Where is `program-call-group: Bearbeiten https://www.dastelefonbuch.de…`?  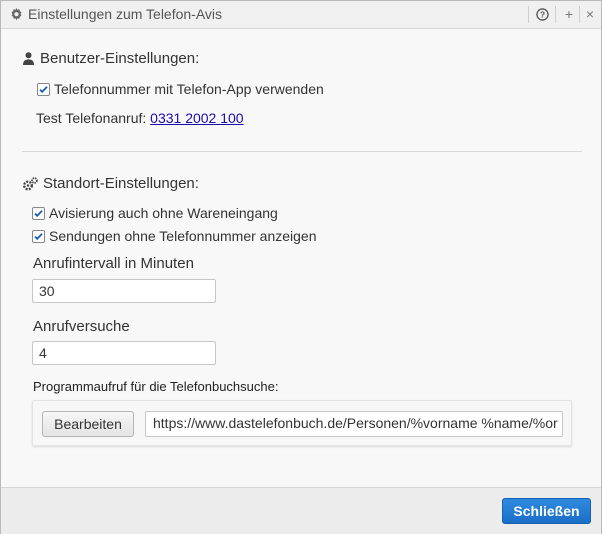 program-call-group: Bearbeiten https://www.dastelefonbuch.de… is located at coordinates (302, 423).